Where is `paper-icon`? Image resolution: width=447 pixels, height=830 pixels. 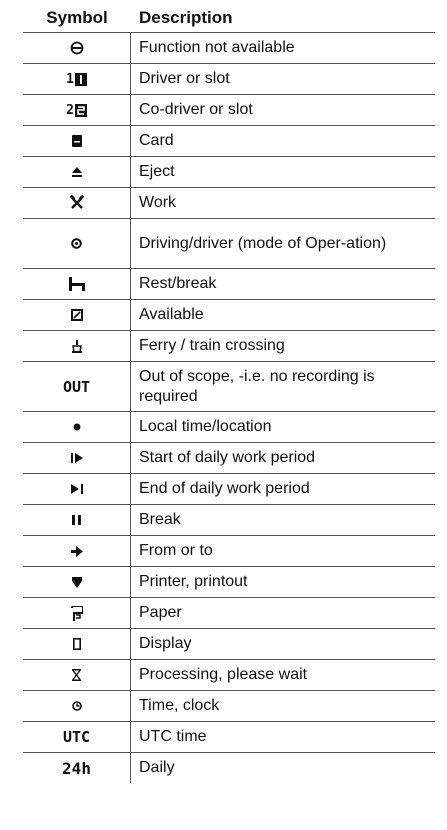
paper-icon is located at coordinates (76, 613).